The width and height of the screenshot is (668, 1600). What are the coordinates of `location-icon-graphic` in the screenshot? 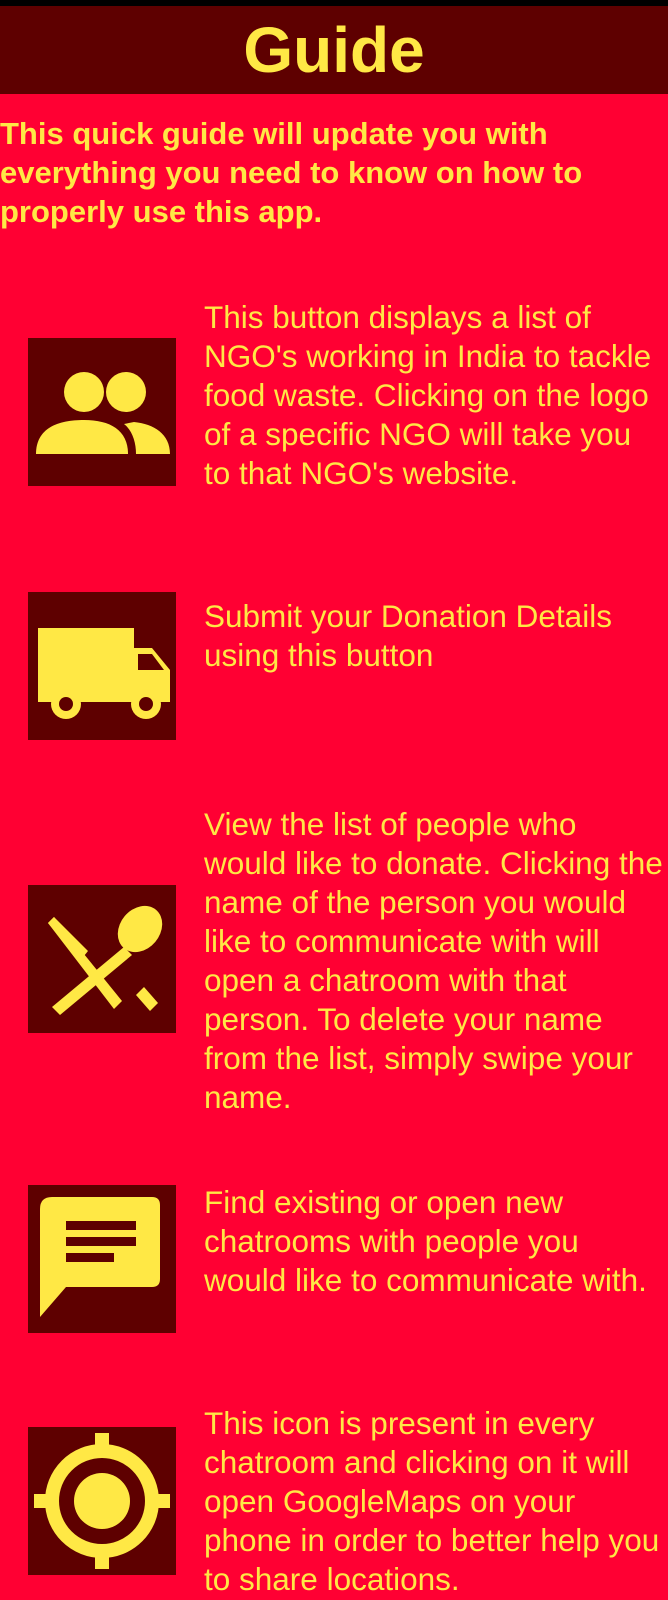 It's located at (102, 1501).